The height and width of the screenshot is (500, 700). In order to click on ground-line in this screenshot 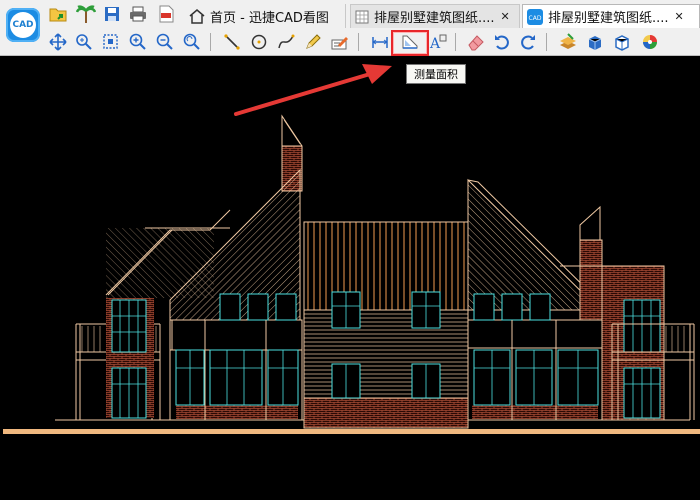, I will do `click(351, 431)`.